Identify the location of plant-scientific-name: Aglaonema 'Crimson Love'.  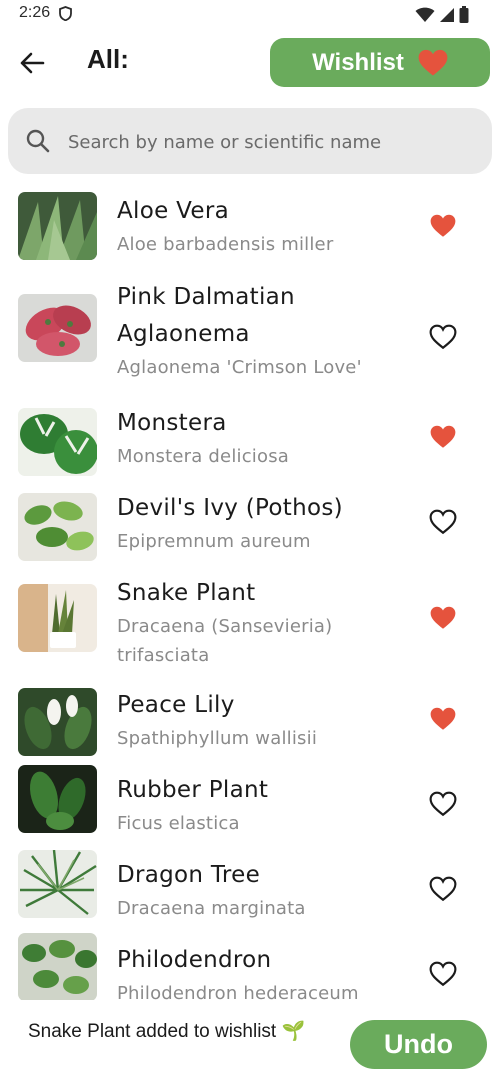
(239, 367).